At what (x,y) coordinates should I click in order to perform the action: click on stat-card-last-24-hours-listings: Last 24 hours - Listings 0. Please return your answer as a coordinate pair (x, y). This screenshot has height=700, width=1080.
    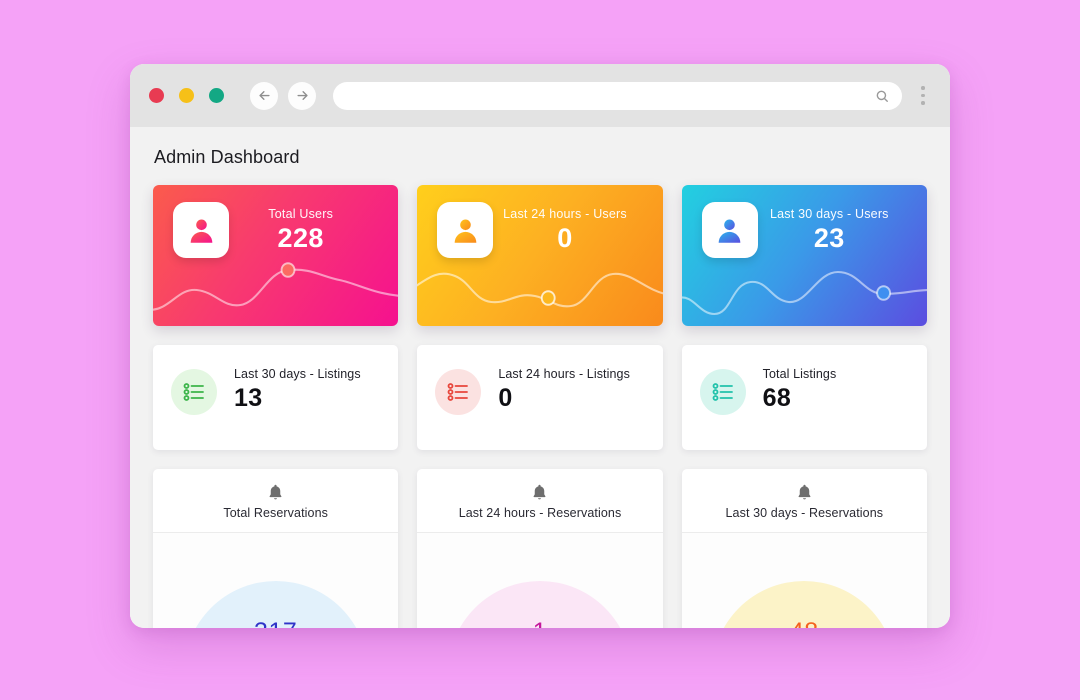
    Looking at the image, I should click on (540, 397).